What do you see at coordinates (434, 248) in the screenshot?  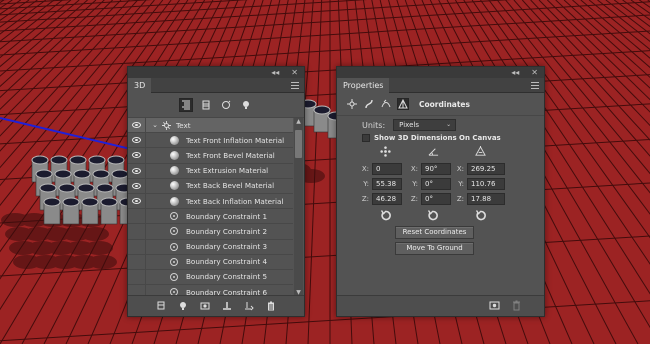 I see `move-to-ground-button: Move To Ground` at bounding box center [434, 248].